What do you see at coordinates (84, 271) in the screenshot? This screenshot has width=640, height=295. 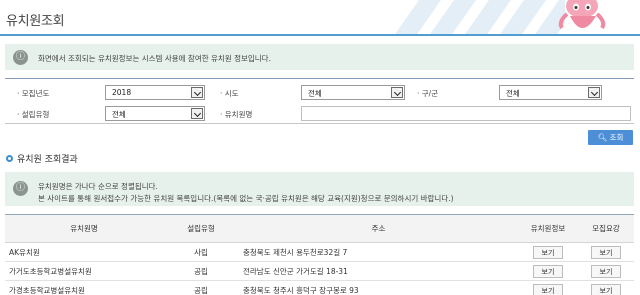 I see `kindergarten-name: 가거도초등학교병설유치원` at bounding box center [84, 271].